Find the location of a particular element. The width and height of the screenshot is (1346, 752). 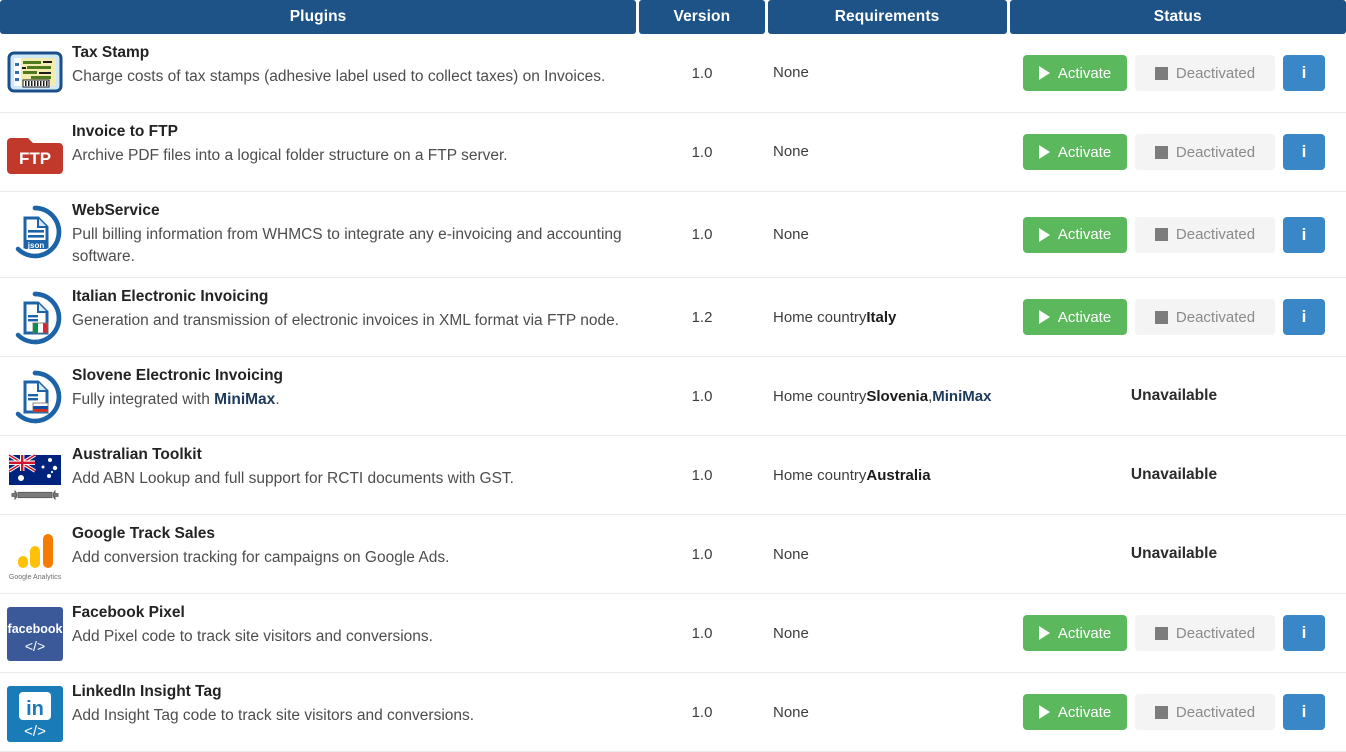

table-header: Plugins Version Requirements Status is located at coordinates (673, 17).